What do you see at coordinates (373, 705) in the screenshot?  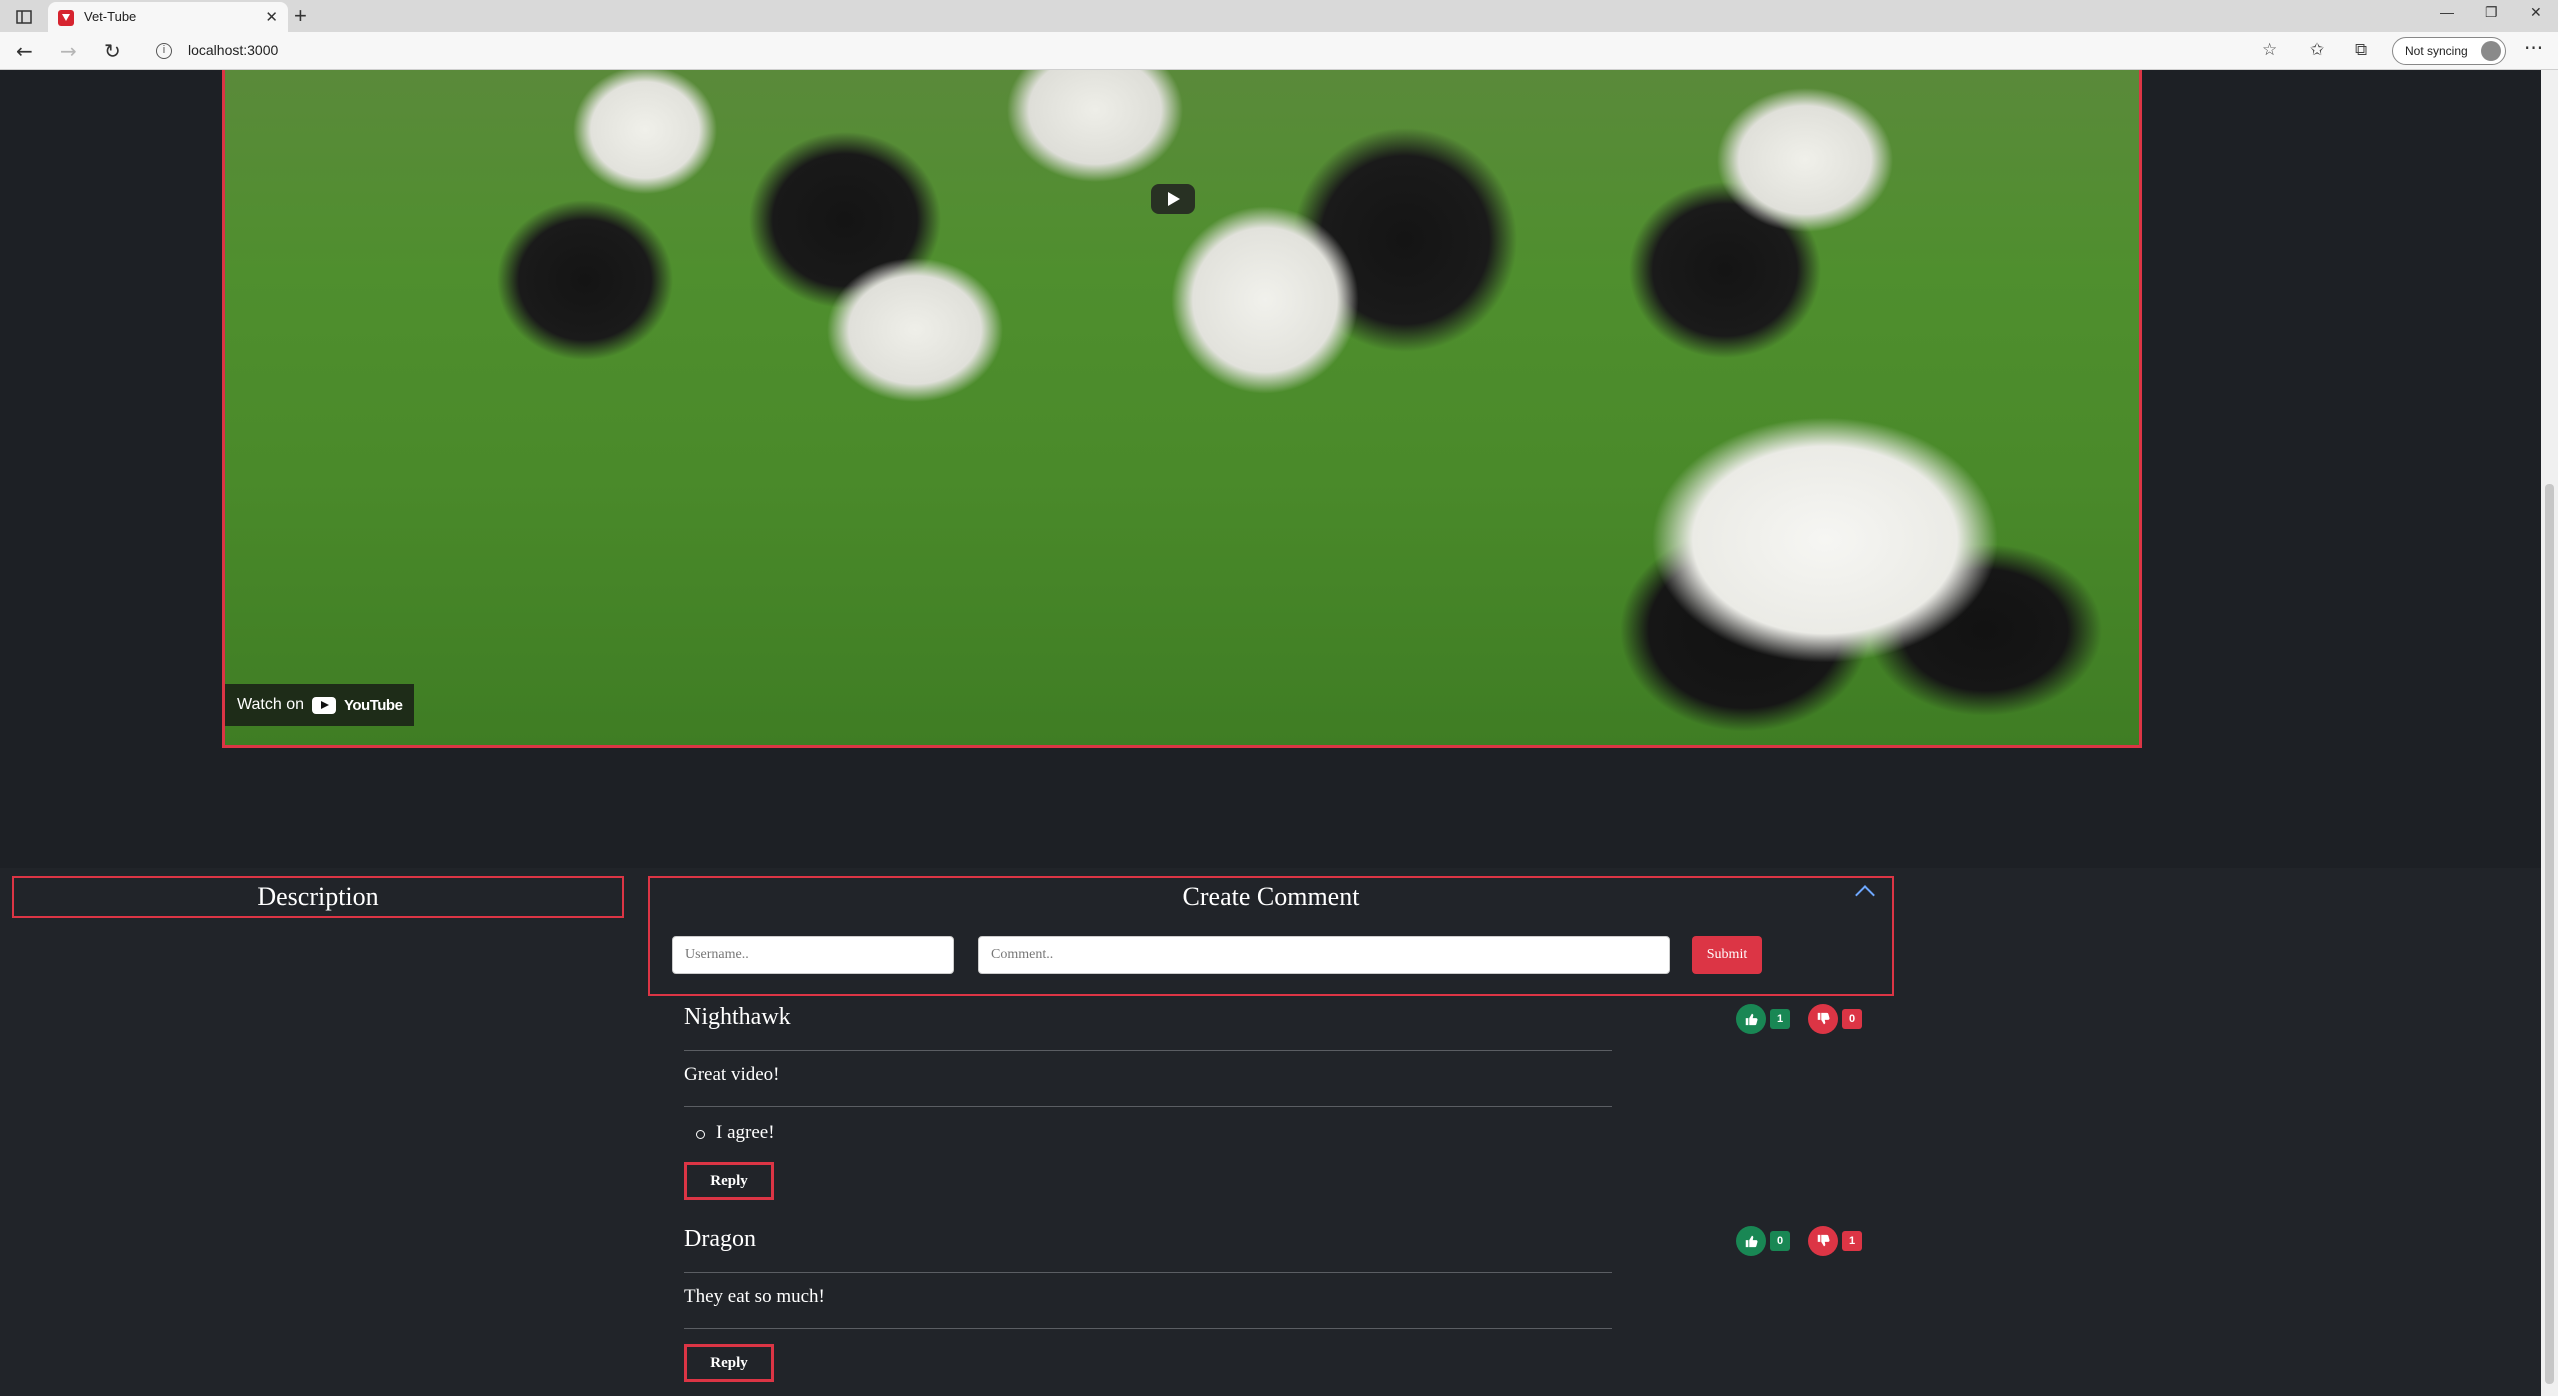 I see `youtube-wordmark: YouTube` at bounding box center [373, 705].